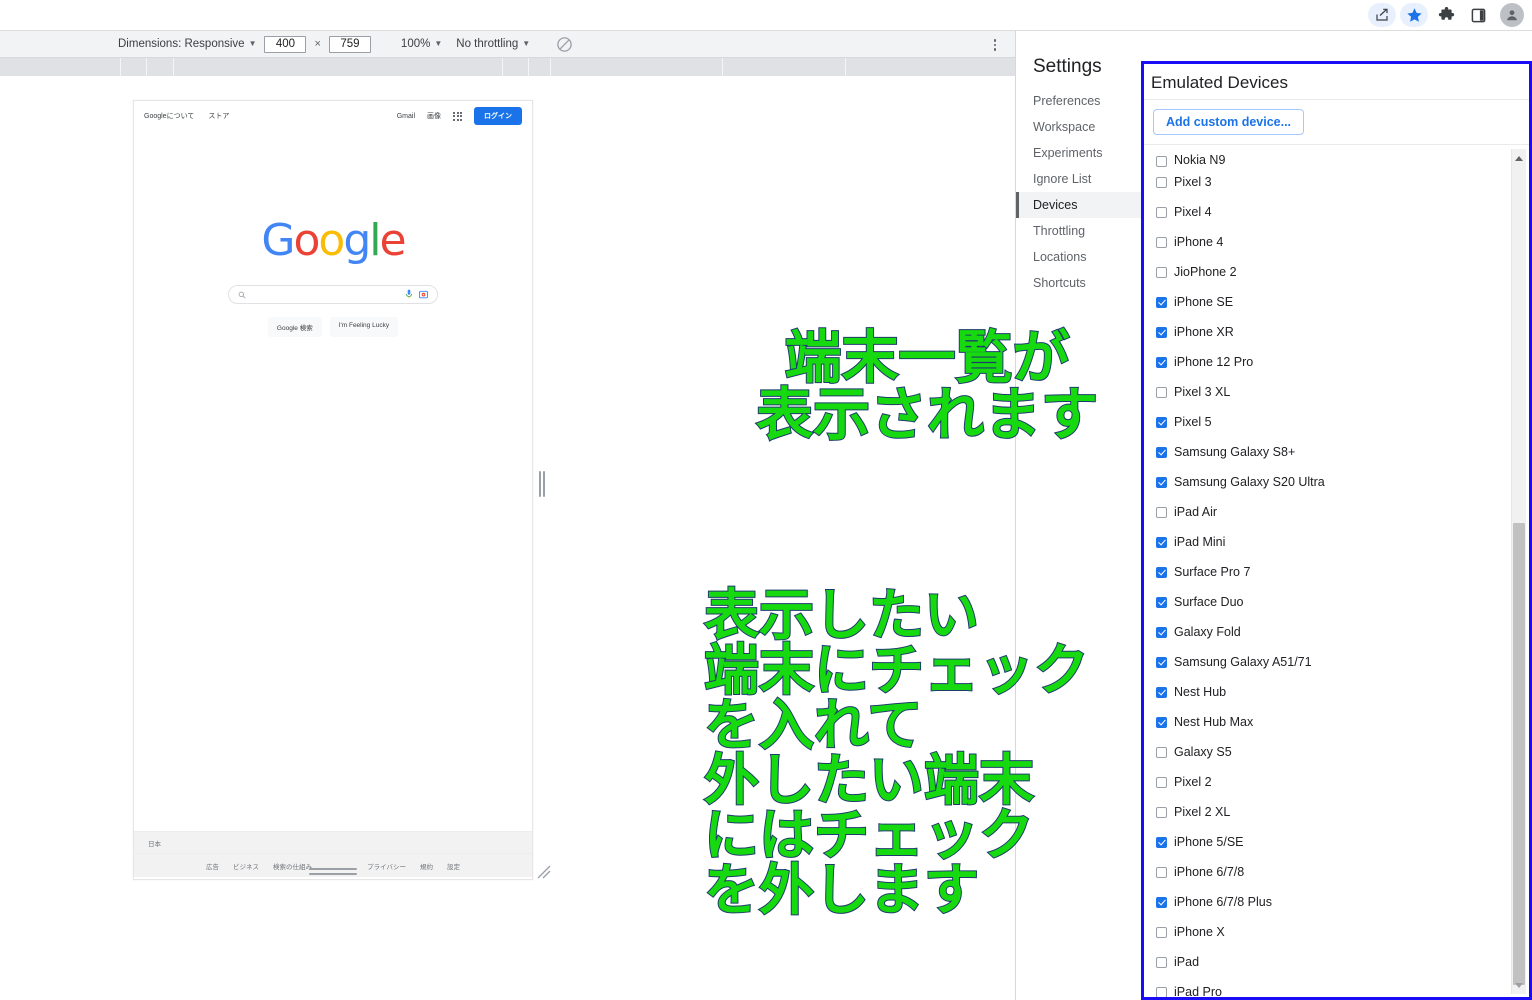 Image resolution: width=1532 pixels, height=1000 pixels. What do you see at coordinates (1078, 179) in the screenshot?
I see `sidebar-item-ignore-list: Ignore List` at bounding box center [1078, 179].